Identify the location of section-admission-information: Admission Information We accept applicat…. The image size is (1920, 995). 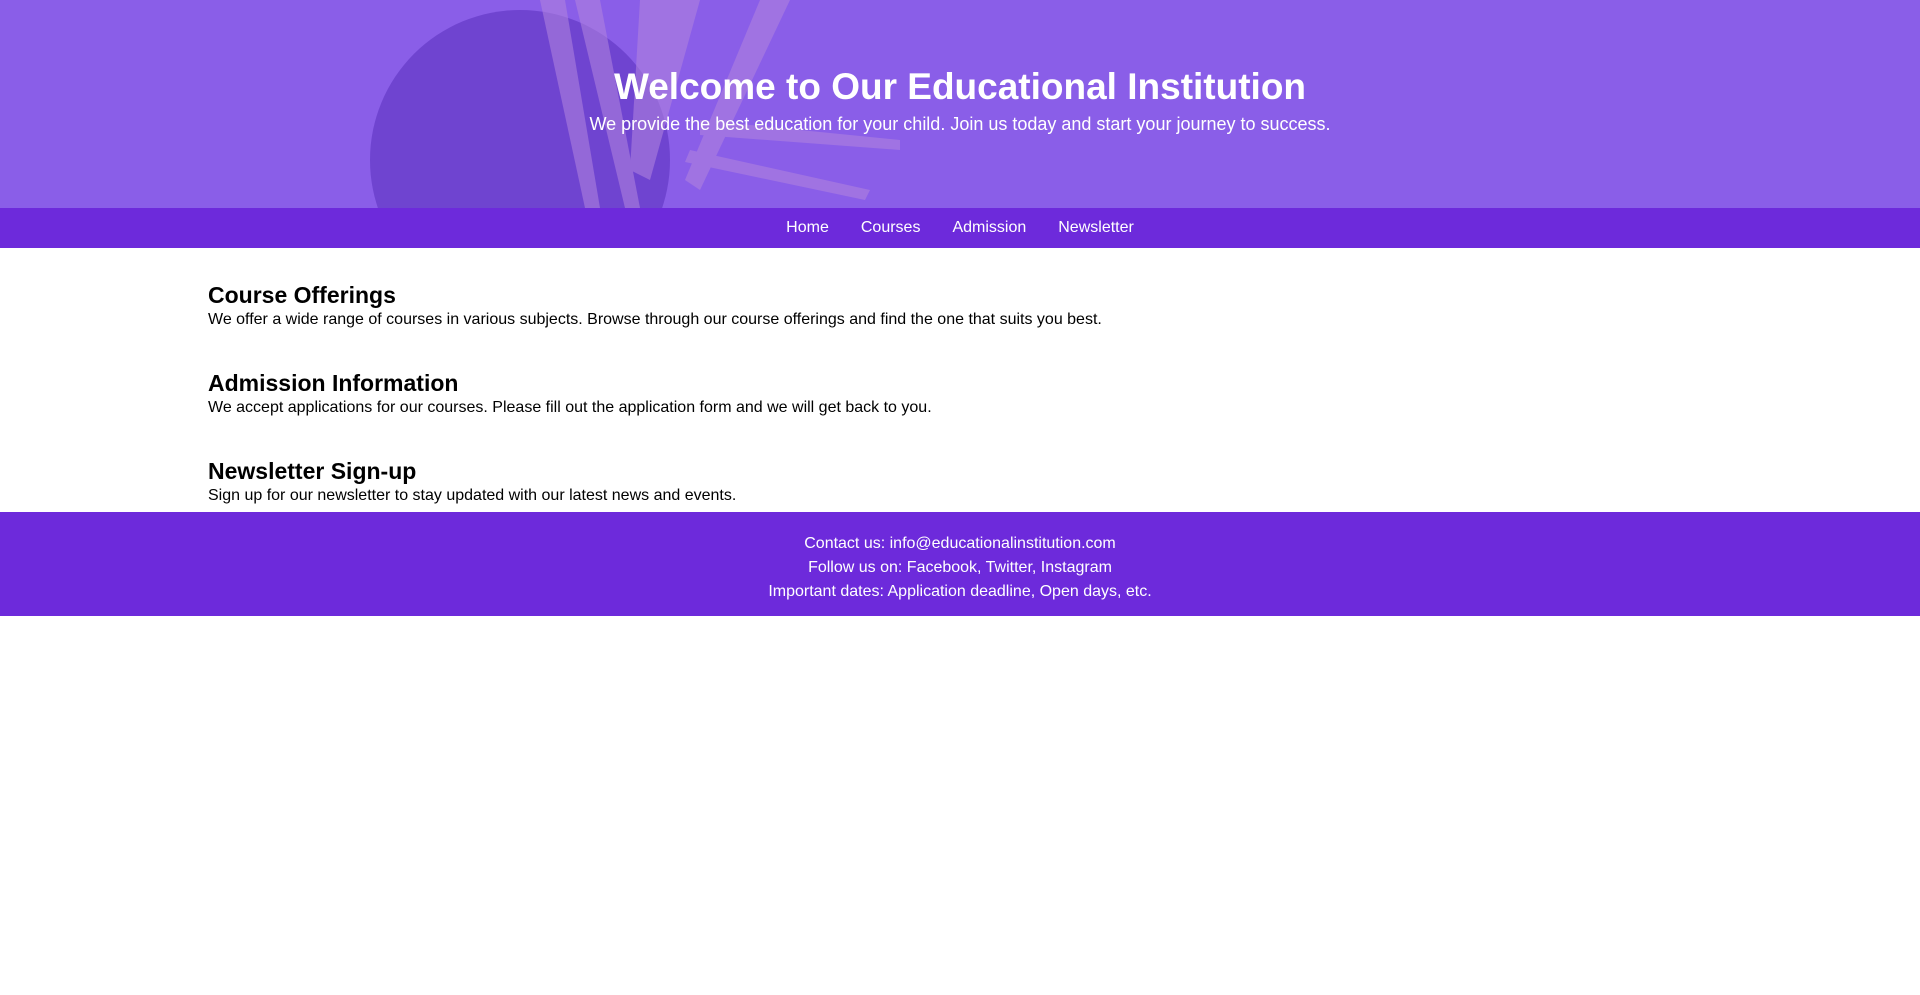
(1064, 394).